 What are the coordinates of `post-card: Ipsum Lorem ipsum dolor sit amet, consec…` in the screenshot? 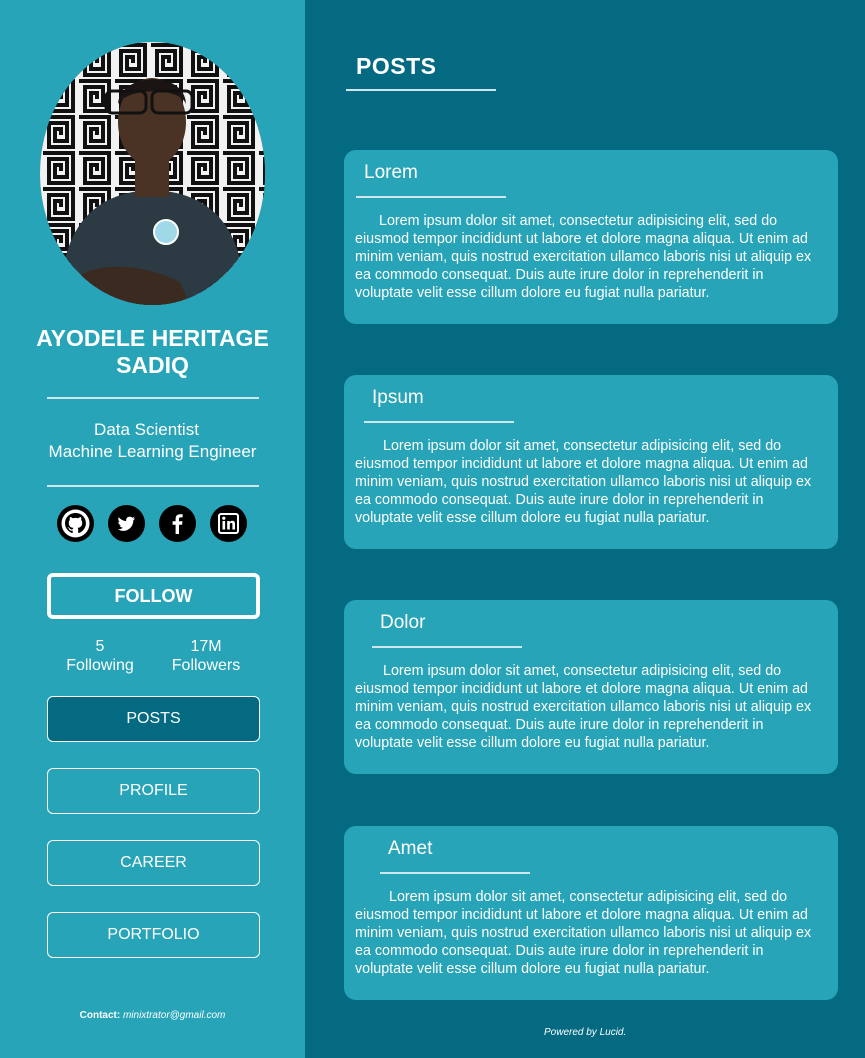 It's located at (591, 462).